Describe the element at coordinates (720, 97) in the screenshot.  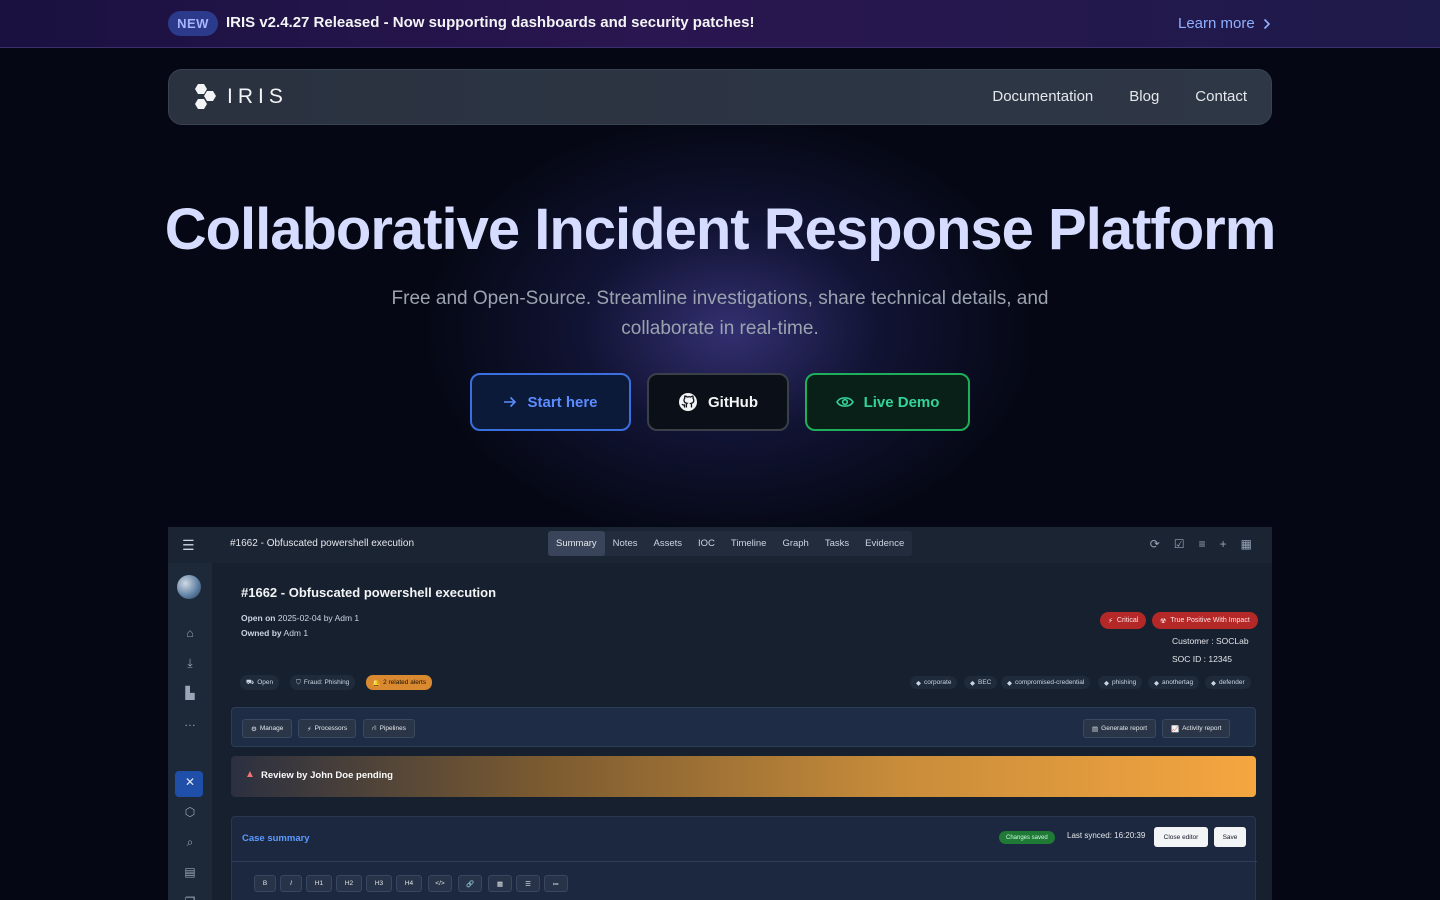
I see `navbar: IRIS Documentation Blog Contact` at that location.